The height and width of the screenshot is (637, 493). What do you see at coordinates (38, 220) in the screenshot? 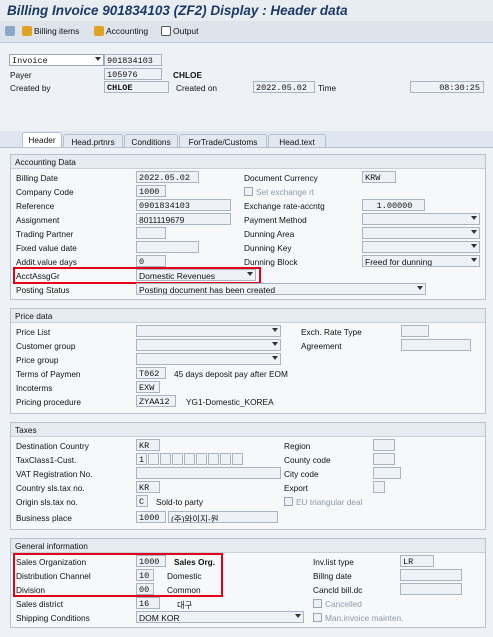
I see `assignment-label: Assignment` at bounding box center [38, 220].